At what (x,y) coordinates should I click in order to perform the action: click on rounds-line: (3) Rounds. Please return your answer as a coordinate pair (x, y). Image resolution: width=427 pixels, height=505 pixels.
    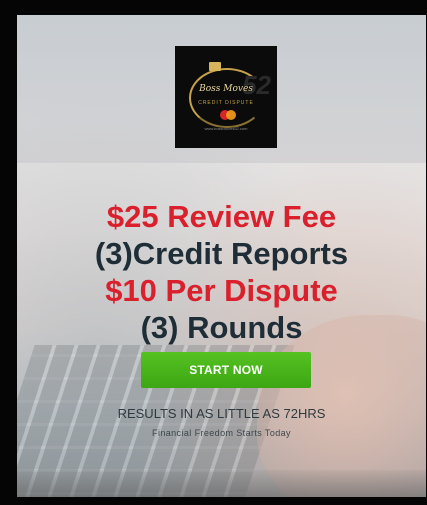
    Looking at the image, I should click on (221, 327).